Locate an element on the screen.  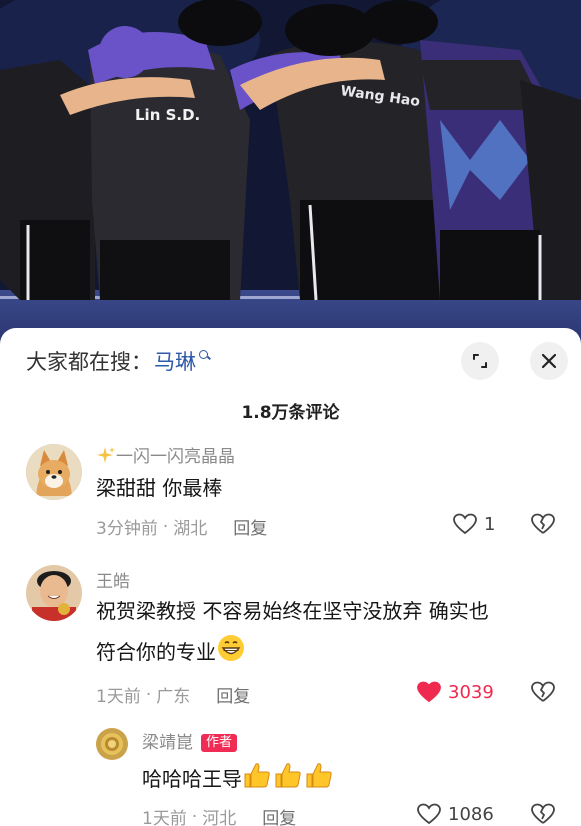
comment-meta: 1天前 · 广东 回复 is located at coordinates (173, 695).